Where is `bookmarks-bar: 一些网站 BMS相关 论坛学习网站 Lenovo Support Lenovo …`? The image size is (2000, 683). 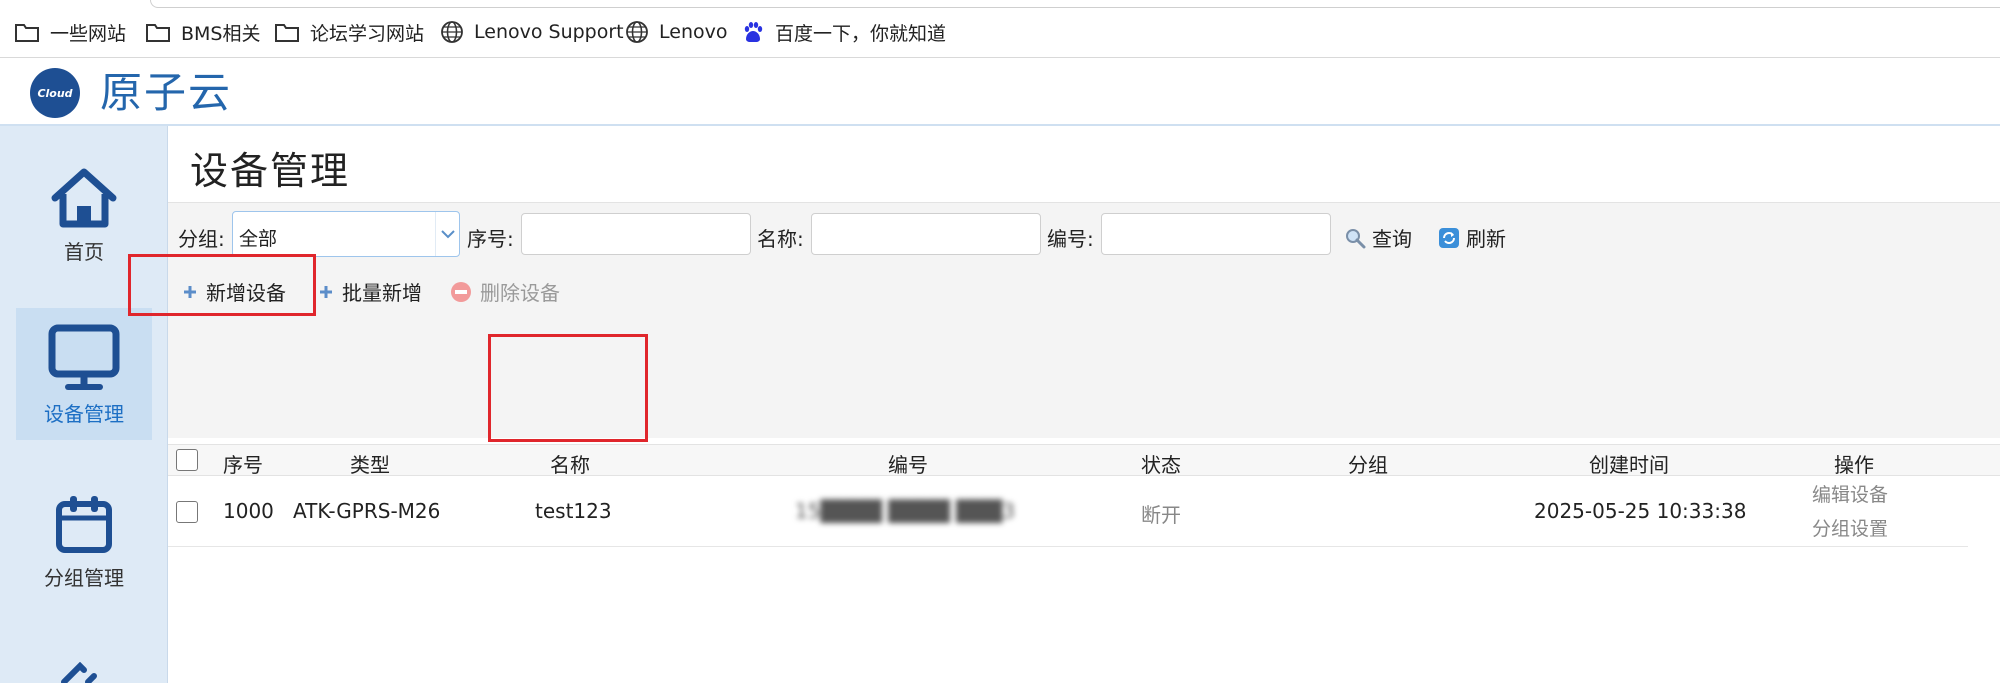 bookmarks-bar: 一些网站 BMS相关 论坛学习网站 Lenovo Support Lenovo … is located at coordinates (1000, 29).